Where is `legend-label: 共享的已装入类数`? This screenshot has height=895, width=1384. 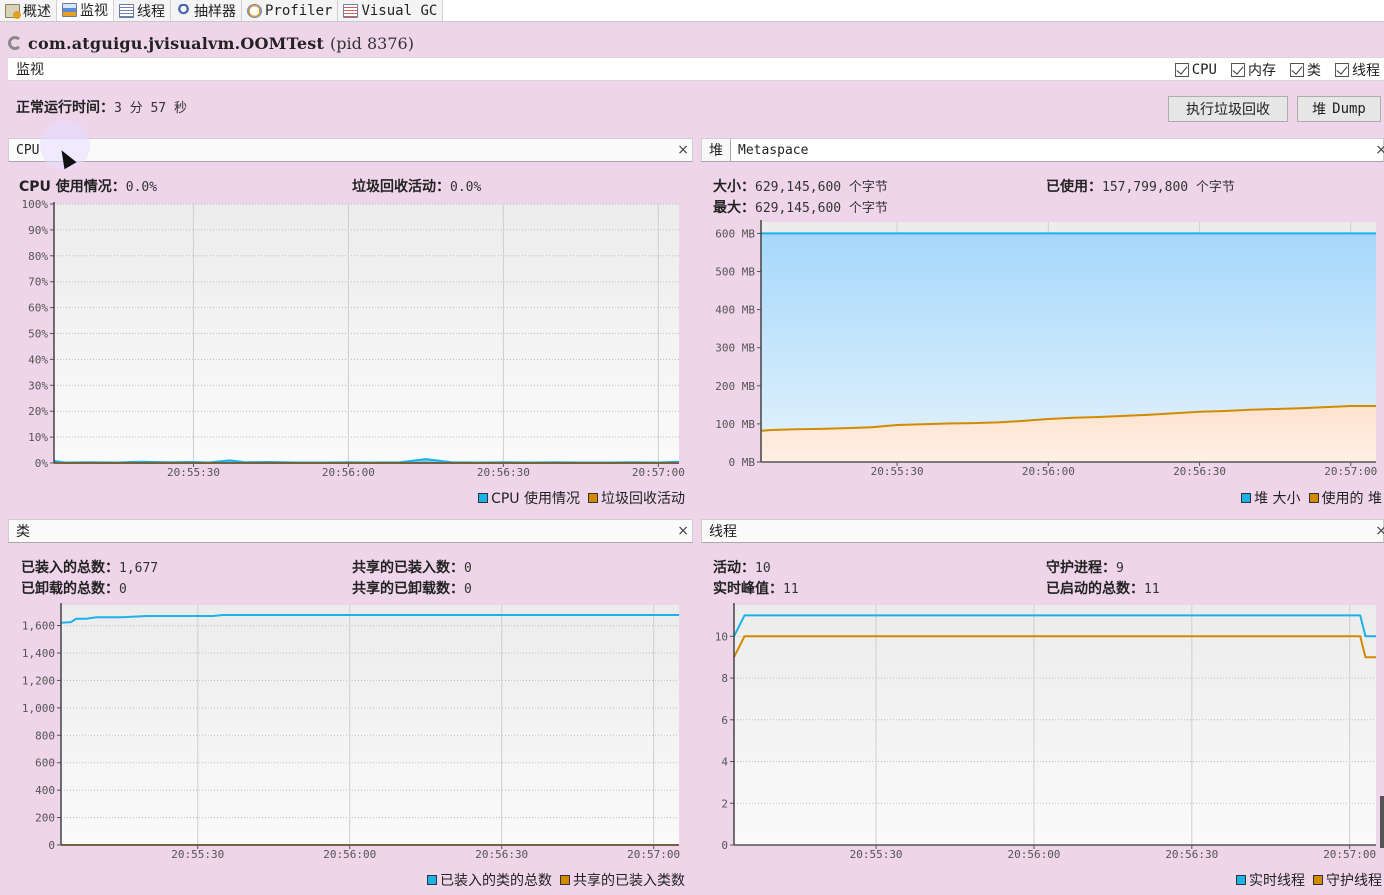
legend-label: 共享的已装入类数 is located at coordinates (629, 881).